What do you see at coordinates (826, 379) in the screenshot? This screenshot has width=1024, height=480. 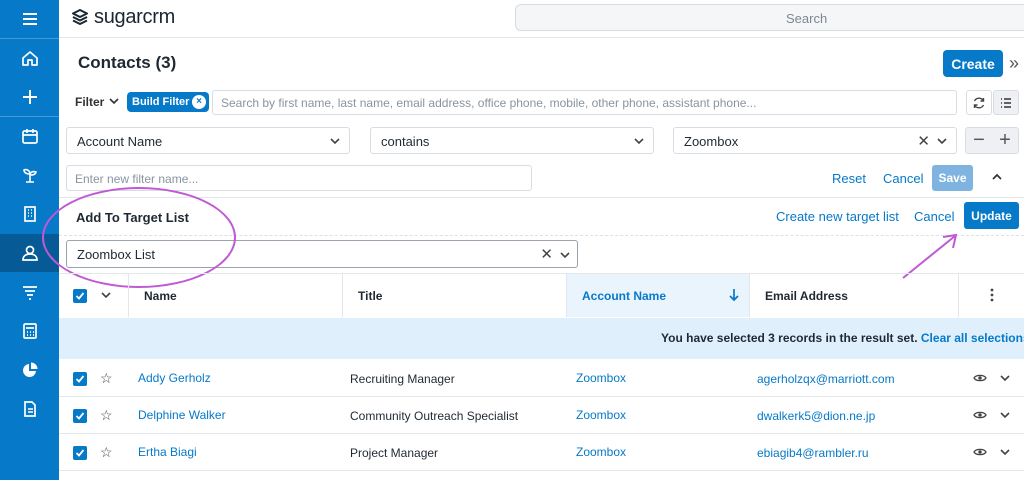 I see `email-link: agerholzqx@marriott.com` at bounding box center [826, 379].